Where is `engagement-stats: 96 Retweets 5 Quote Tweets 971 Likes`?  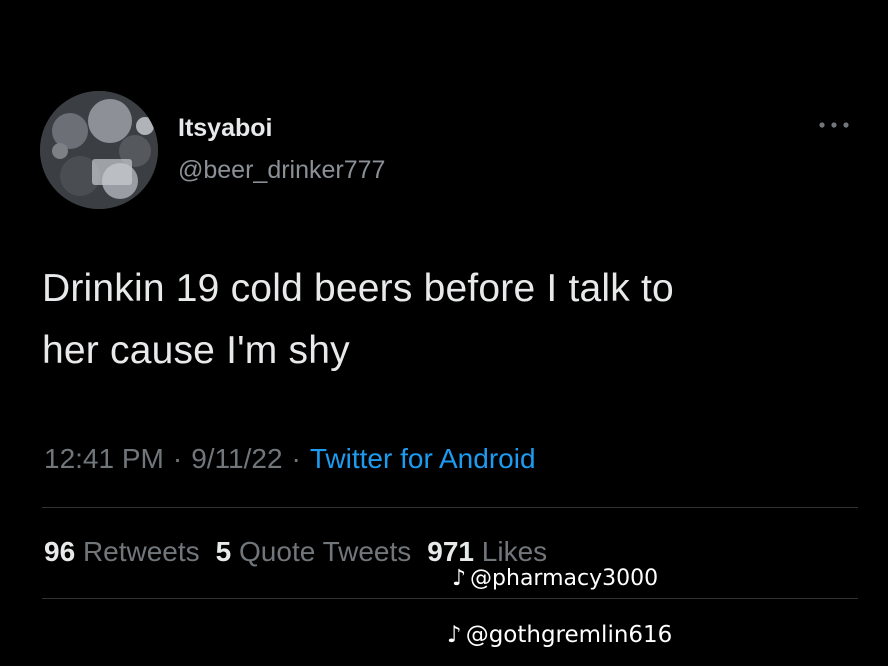 engagement-stats: 96 Retweets 5 Quote Tweets 971 Likes is located at coordinates (303, 552).